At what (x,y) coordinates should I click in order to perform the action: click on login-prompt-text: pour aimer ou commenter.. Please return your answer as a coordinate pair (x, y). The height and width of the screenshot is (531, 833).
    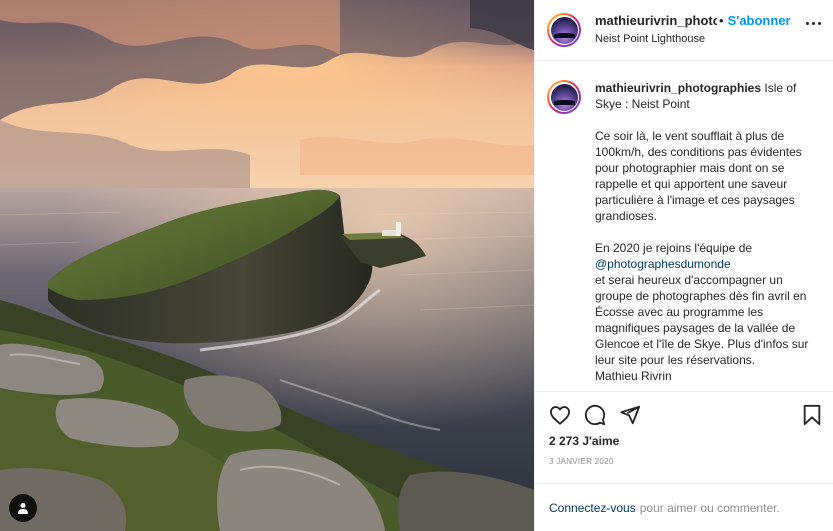
    Looking at the image, I should click on (709, 507).